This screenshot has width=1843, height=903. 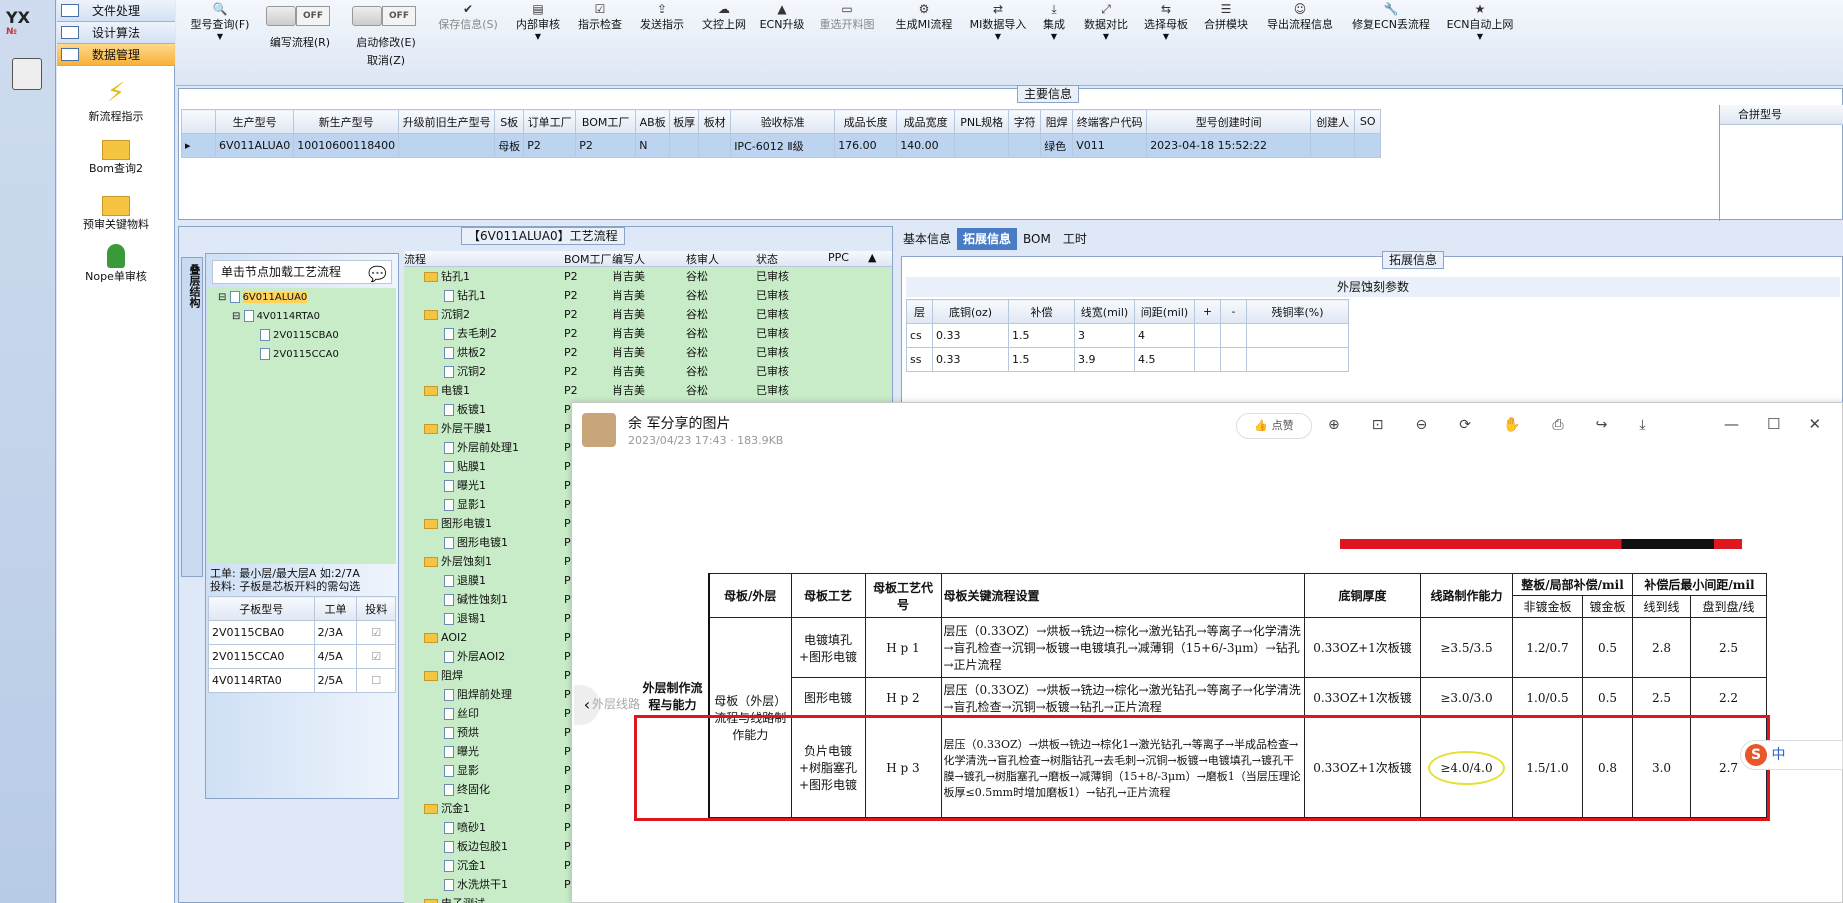 I want to click on column-header: 升级前旧生产型号, so click(x=447, y=121).